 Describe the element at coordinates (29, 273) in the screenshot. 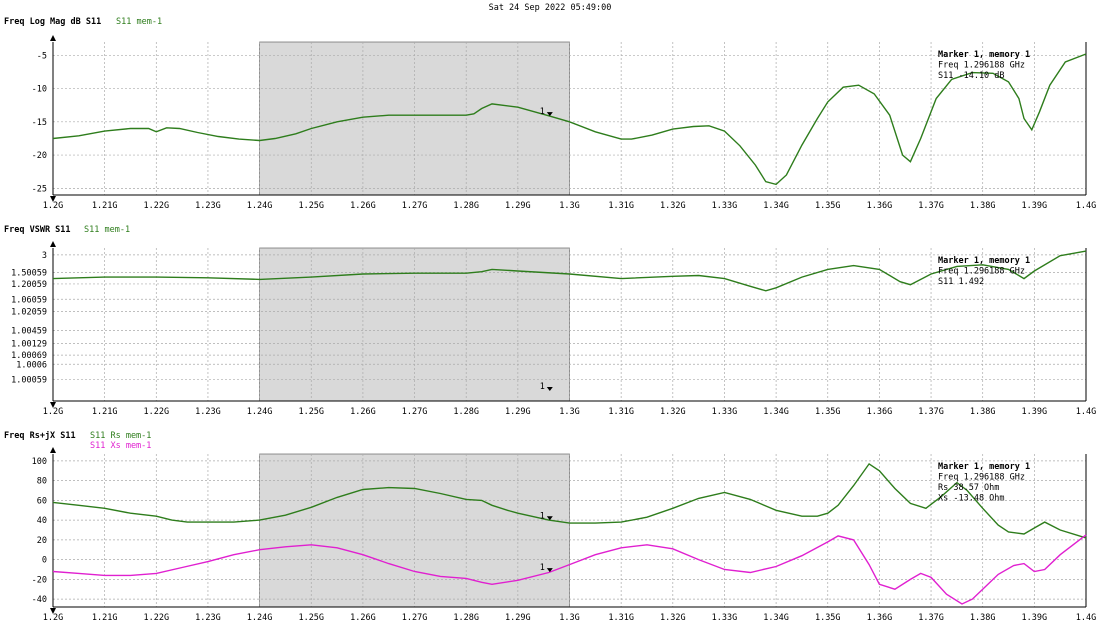

I see `y-tick-label: 1.50059` at that location.